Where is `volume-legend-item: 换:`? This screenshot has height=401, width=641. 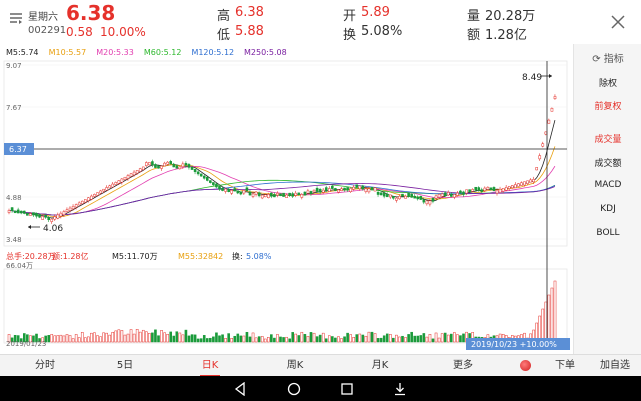
volume-legend-item: 换: is located at coordinates (237, 256).